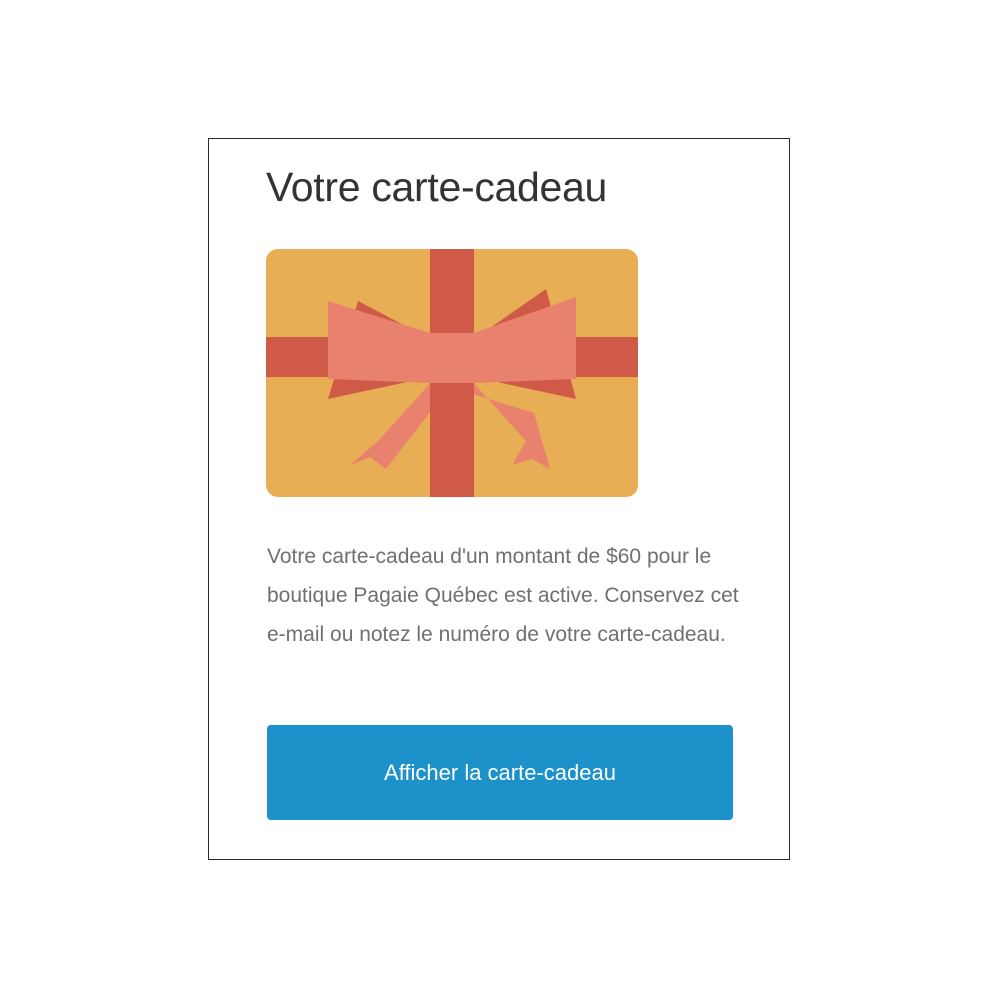 This screenshot has height=1000, width=1000. What do you see at coordinates (452, 358) in the screenshot?
I see `bow-knot` at bounding box center [452, 358].